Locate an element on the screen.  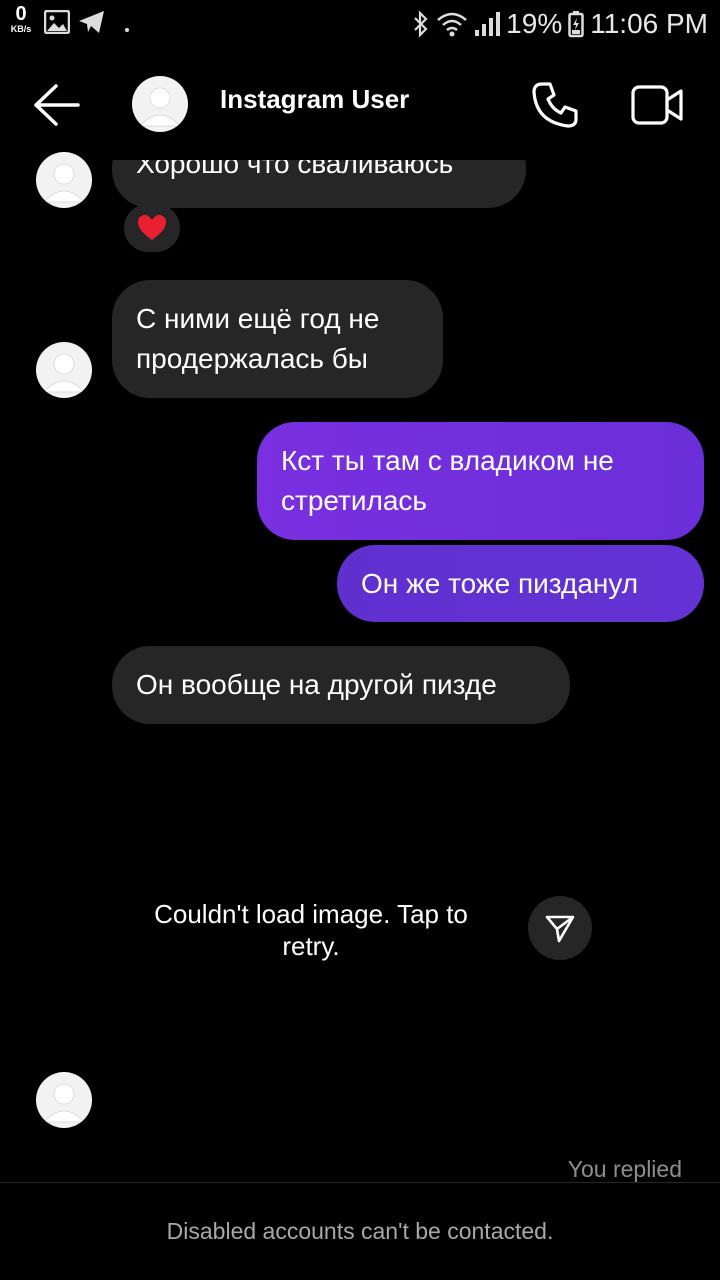
message-clip: Хорошо что сваливаюсь is located at coordinates (360, 190).